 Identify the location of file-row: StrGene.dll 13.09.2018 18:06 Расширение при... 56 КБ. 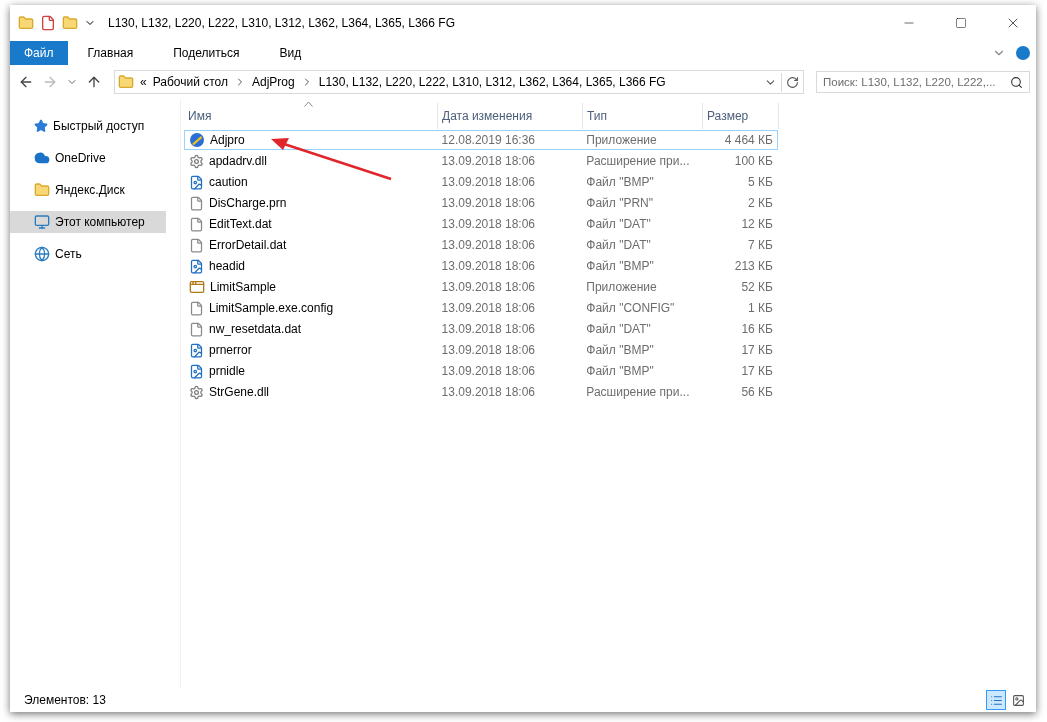
(481, 392).